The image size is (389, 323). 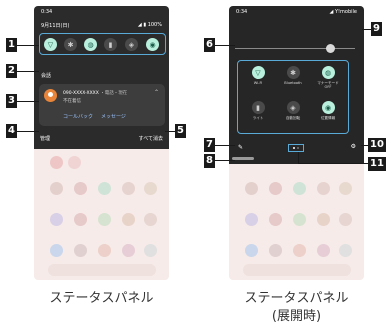 What do you see at coordinates (46, 76) in the screenshot?
I see `section-label: 会話` at bounding box center [46, 76].